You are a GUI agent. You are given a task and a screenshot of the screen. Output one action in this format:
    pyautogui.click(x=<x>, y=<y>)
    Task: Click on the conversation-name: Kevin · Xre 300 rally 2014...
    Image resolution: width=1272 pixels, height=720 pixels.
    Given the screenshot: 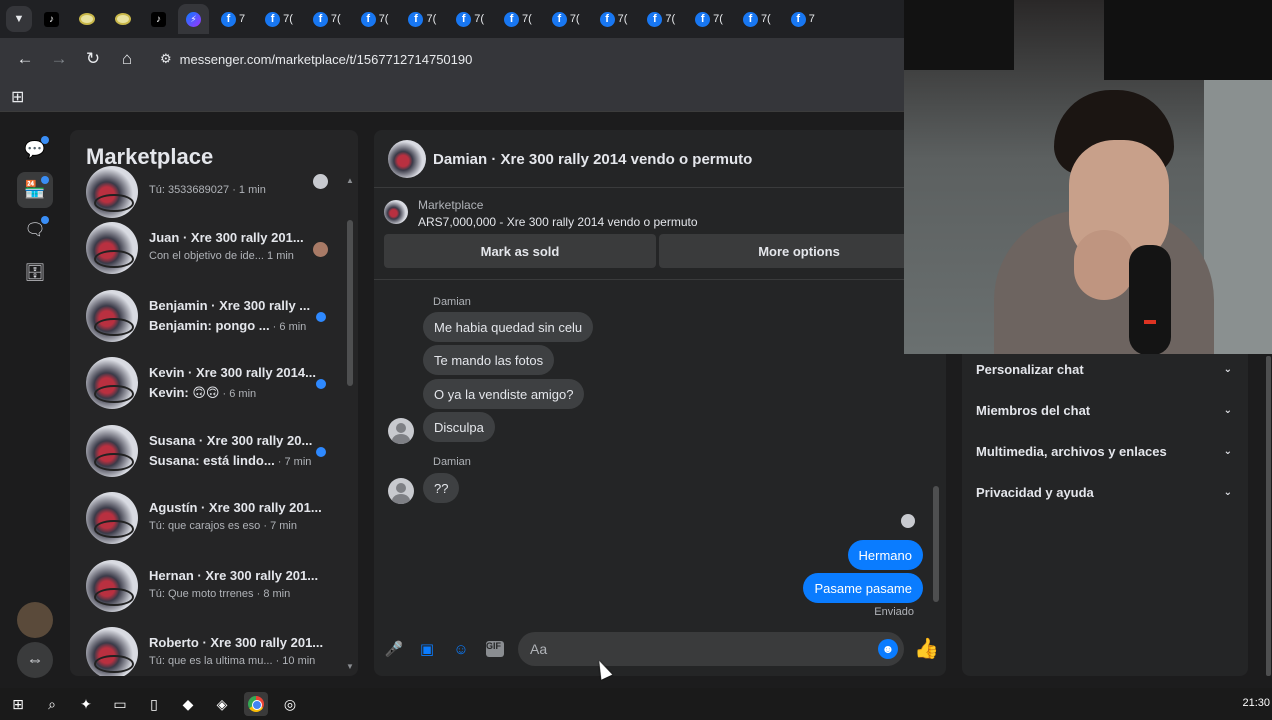 What is the action you would take?
    pyautogui.click(x=232, y=372)
    